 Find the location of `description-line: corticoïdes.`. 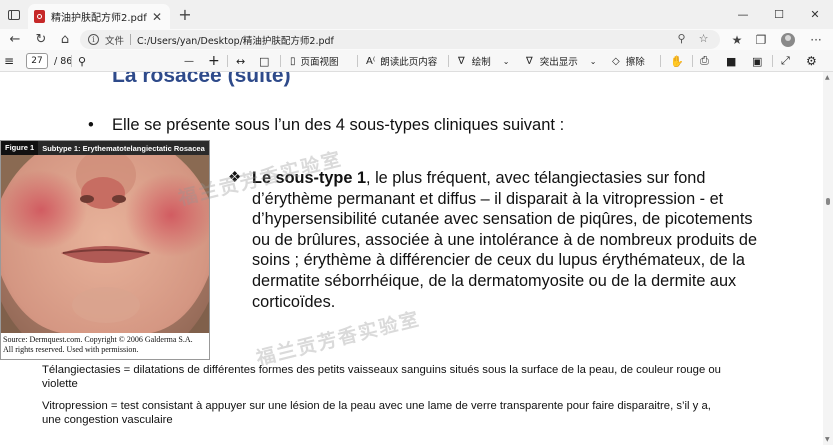

description-line: corticoïdes. is located at coordinates (294, 301).